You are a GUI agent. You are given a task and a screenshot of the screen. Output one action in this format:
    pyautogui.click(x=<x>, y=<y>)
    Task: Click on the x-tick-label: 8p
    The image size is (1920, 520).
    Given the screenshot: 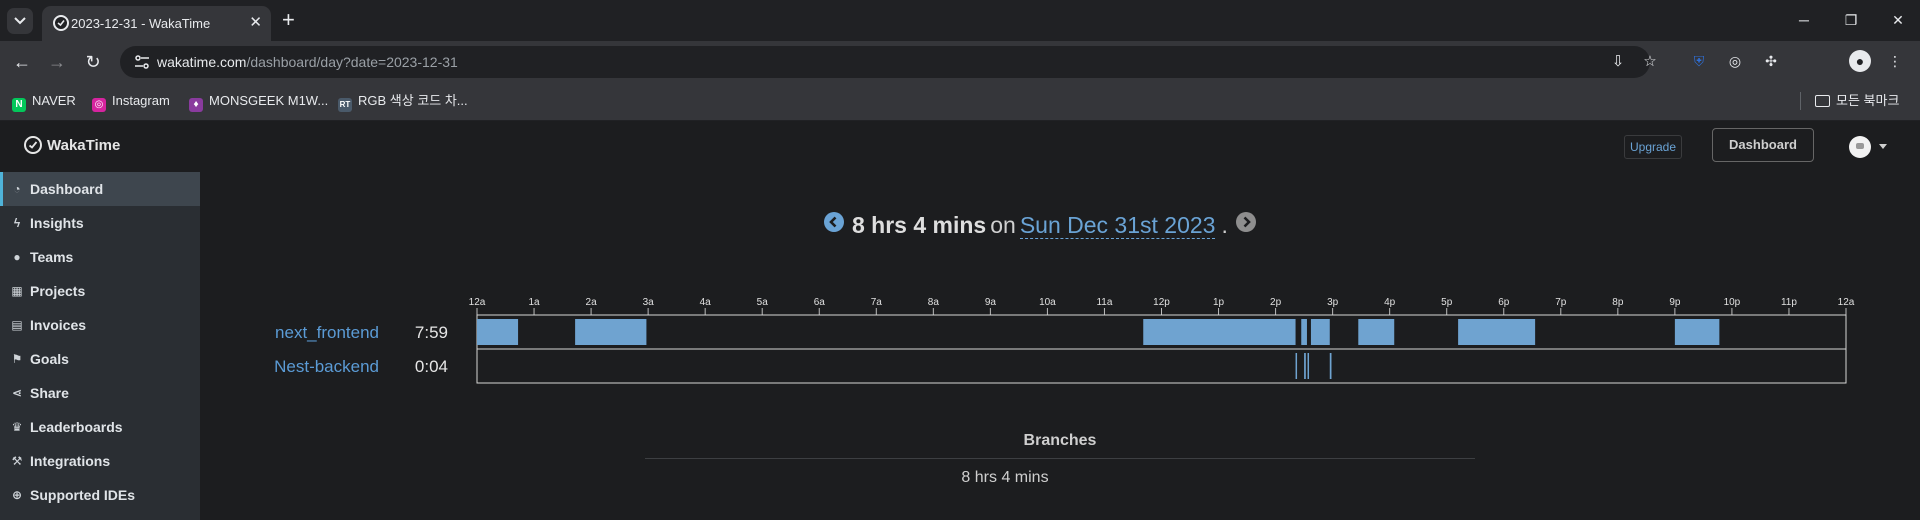 What is the action you would take?
    pyautogui.click(x=1618, y=302)
    